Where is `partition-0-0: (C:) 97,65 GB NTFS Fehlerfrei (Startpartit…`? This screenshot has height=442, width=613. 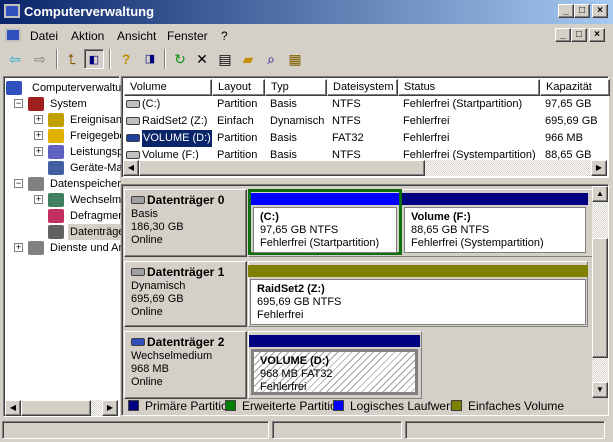
partition-0-0: (C:) 97,65 GB NTFS Fehlerfrei (Startpartit… is located at coordinates (325, 230).